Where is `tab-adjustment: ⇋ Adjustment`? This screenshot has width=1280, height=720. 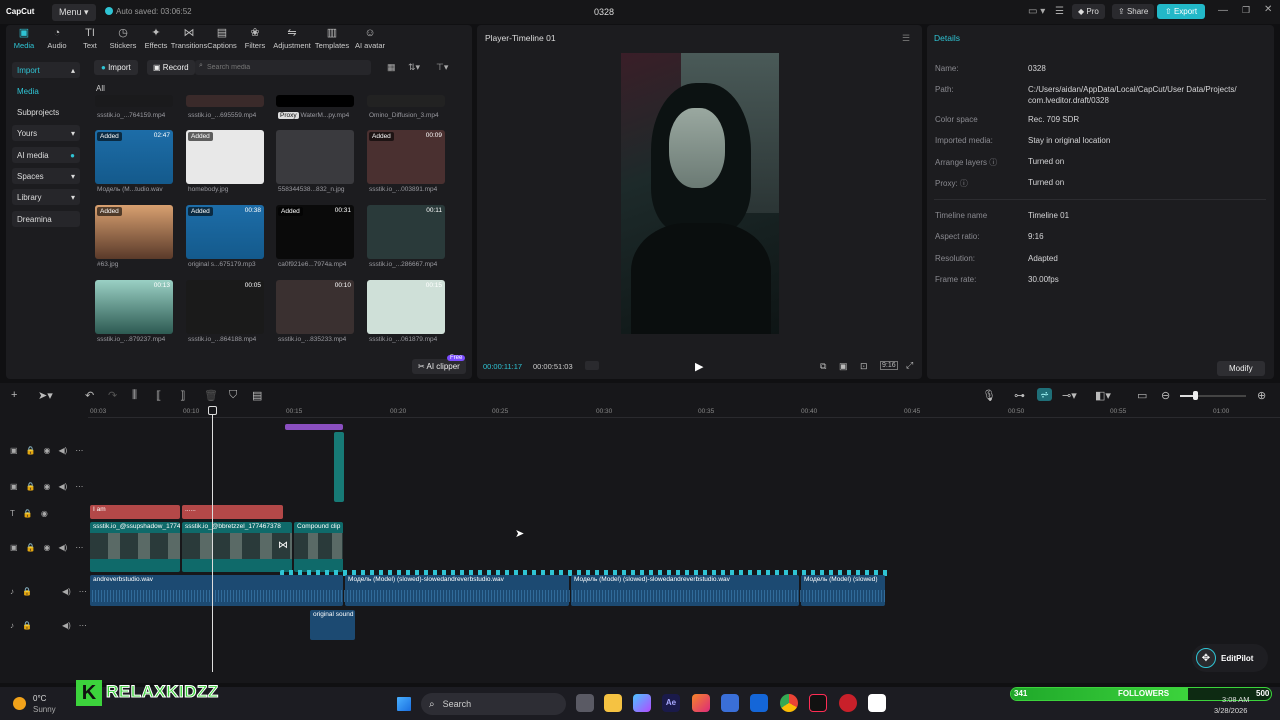
tab-adjustment: ⇋ Adjustment is located at coordinates (292, 38).